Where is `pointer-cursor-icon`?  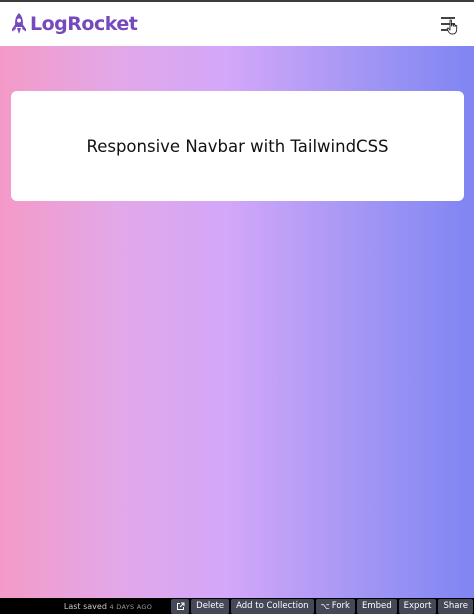 pointer-cursor-icon is located at coordinates (452, 27).